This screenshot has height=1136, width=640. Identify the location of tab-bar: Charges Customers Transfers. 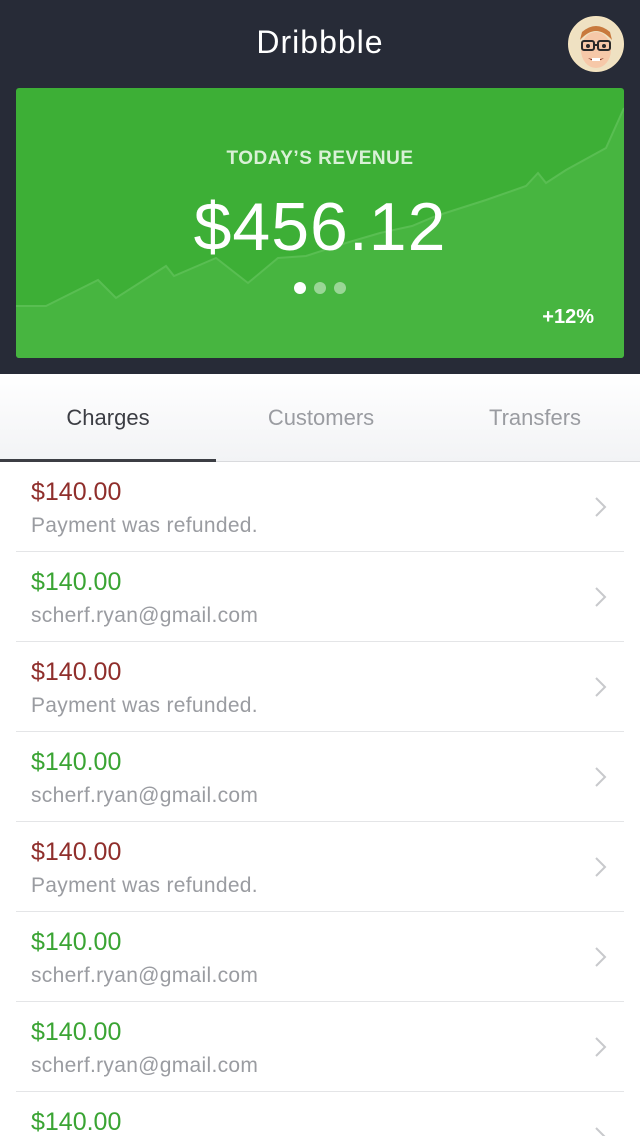
(320, 418).